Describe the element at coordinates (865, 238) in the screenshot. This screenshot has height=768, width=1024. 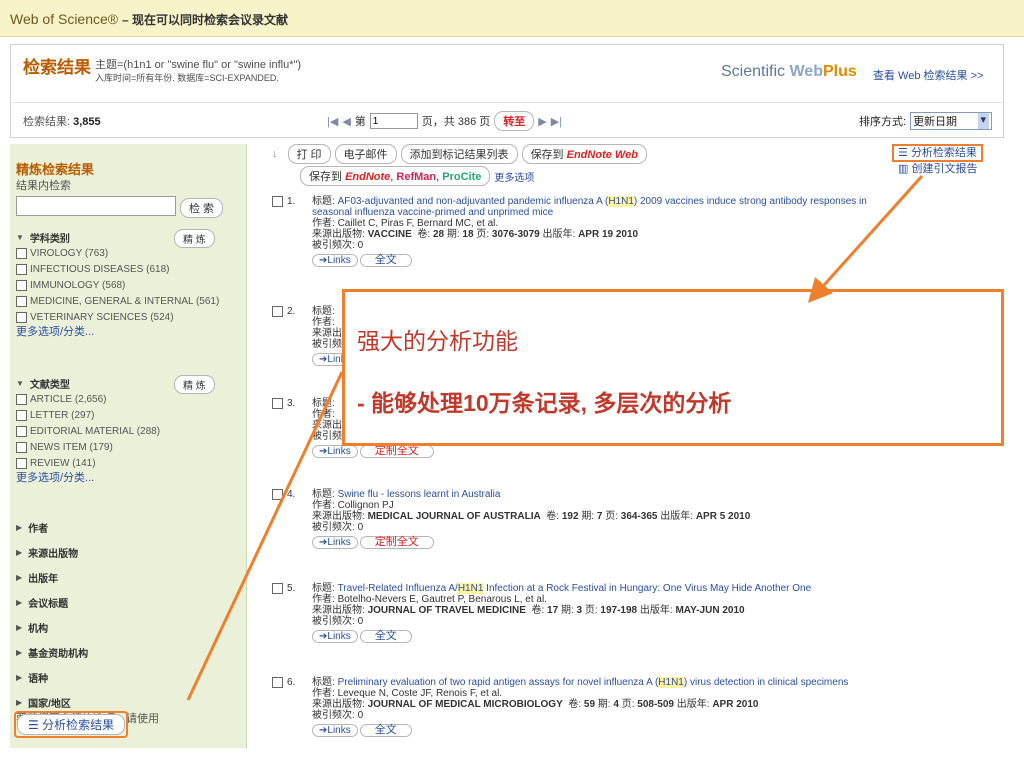
I see `arrow-to-callout` at that location.